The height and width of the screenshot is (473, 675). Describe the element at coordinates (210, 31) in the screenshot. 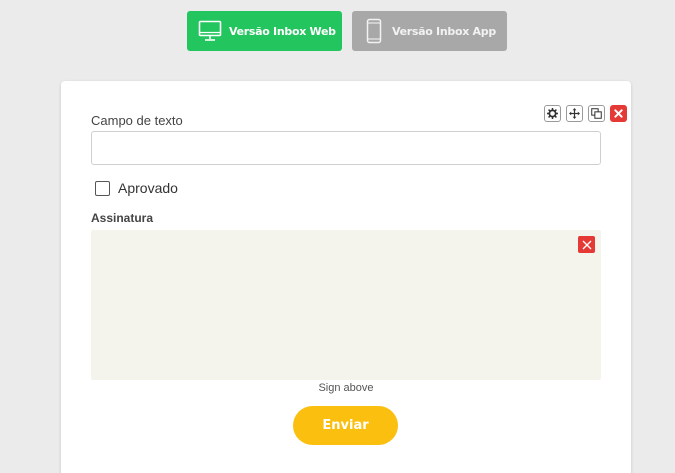

I see `monitor-icon` at that location.